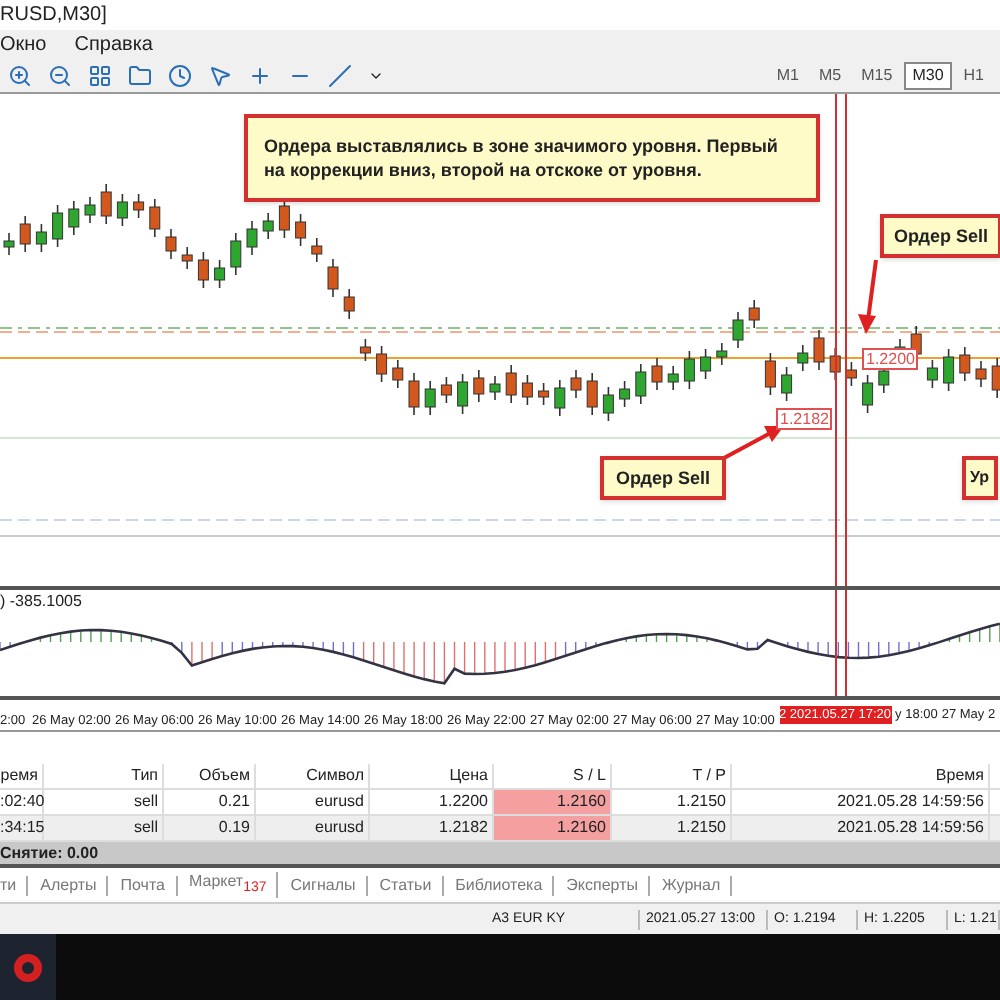 The image size is (1000, 1000). Describe the element at coordinates (41, 601) in the screenshot. I see `indicator-label: ) -385.1005` at that location.